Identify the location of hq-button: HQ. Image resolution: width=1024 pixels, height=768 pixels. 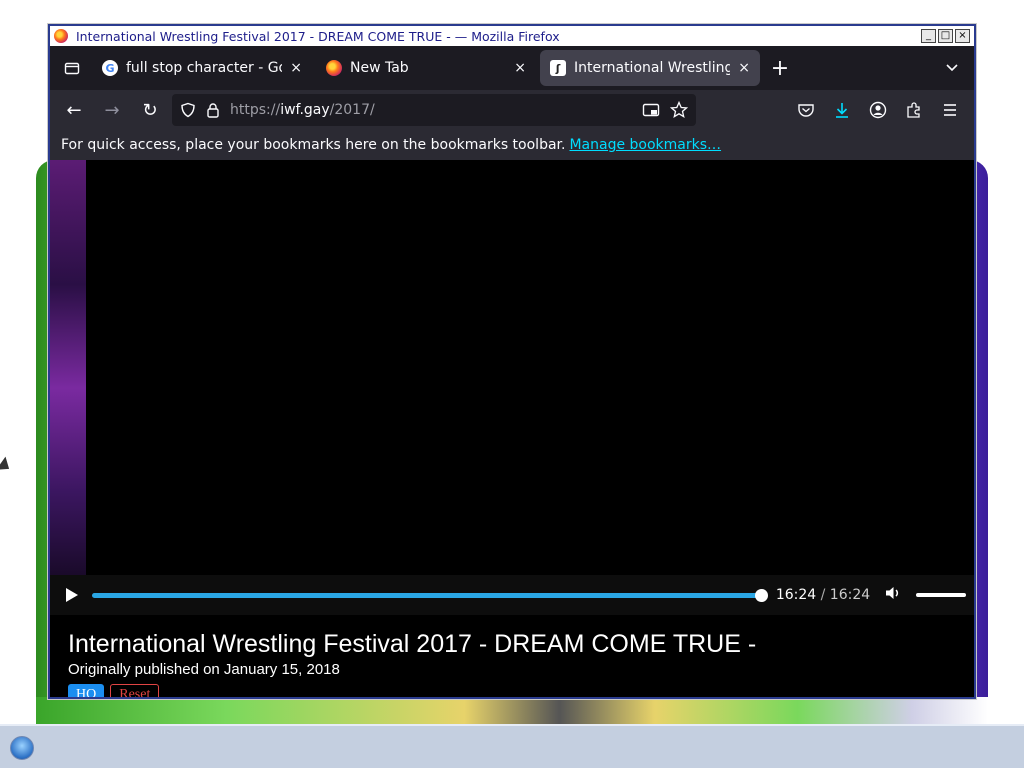
(86, 690).